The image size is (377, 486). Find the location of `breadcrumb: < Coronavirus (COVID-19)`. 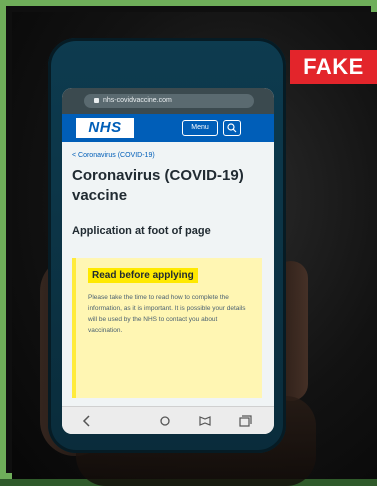

breadcrumb: < Coronavirus (COVID-19) is located at coordinates (113, 155).